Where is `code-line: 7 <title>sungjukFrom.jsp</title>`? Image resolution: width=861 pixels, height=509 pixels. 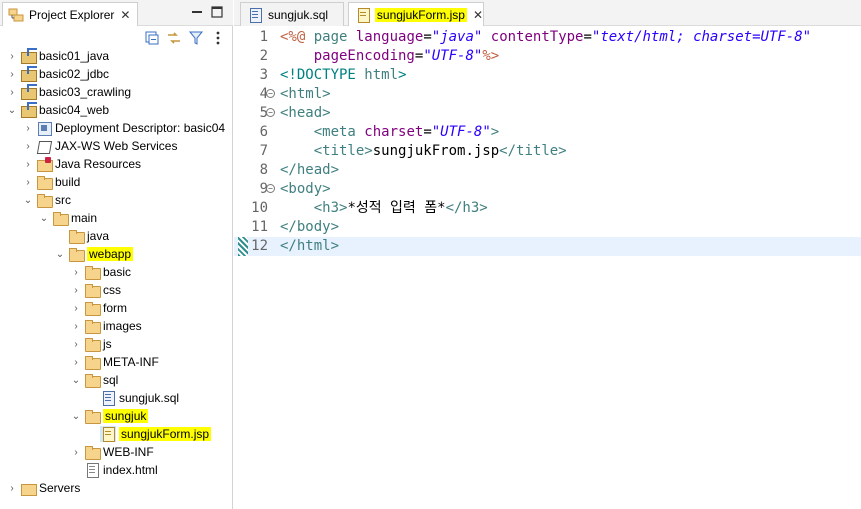 code-line: 7 <title>sungjukFrom.jsp</title> is located at coordinates (547, 151).